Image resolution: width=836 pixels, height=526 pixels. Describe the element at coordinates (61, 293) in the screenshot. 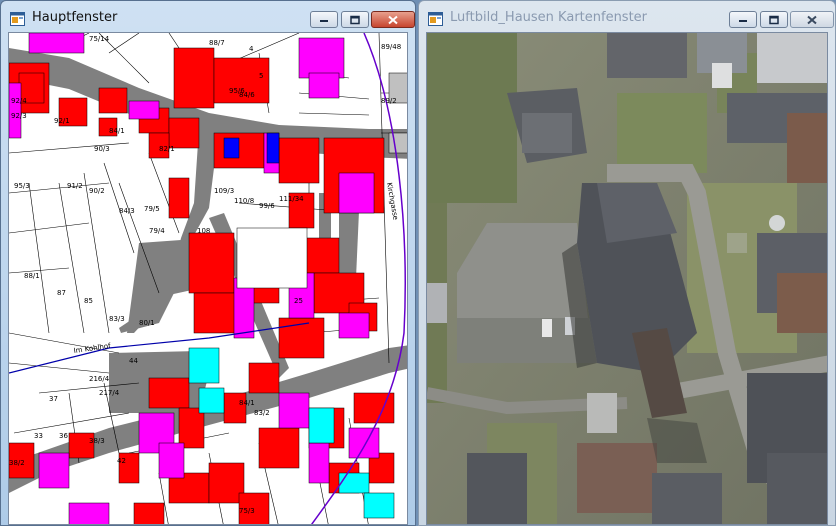

I see `parcel-label: 87` at that location.